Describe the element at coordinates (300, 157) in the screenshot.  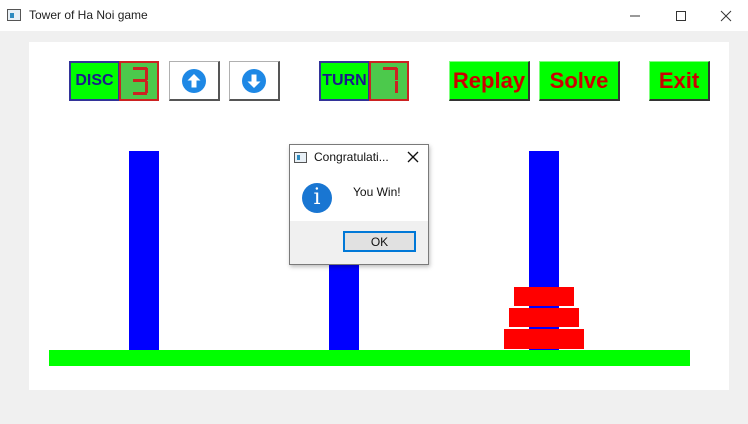
I see `dialog-app-icon` at that location.